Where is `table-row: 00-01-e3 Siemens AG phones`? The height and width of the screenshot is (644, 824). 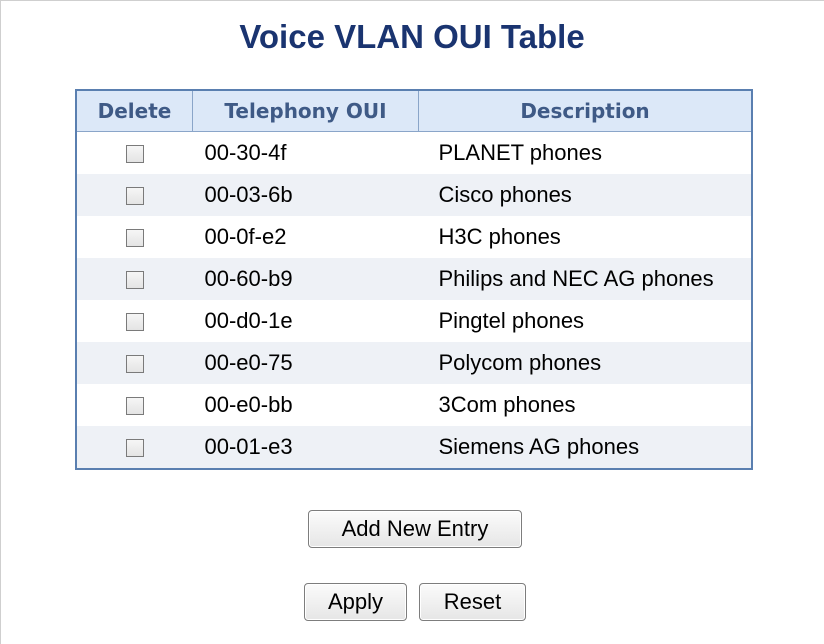 table-row: 00-01-e3 Siemens AG phones is located at coordinates (414, 447).